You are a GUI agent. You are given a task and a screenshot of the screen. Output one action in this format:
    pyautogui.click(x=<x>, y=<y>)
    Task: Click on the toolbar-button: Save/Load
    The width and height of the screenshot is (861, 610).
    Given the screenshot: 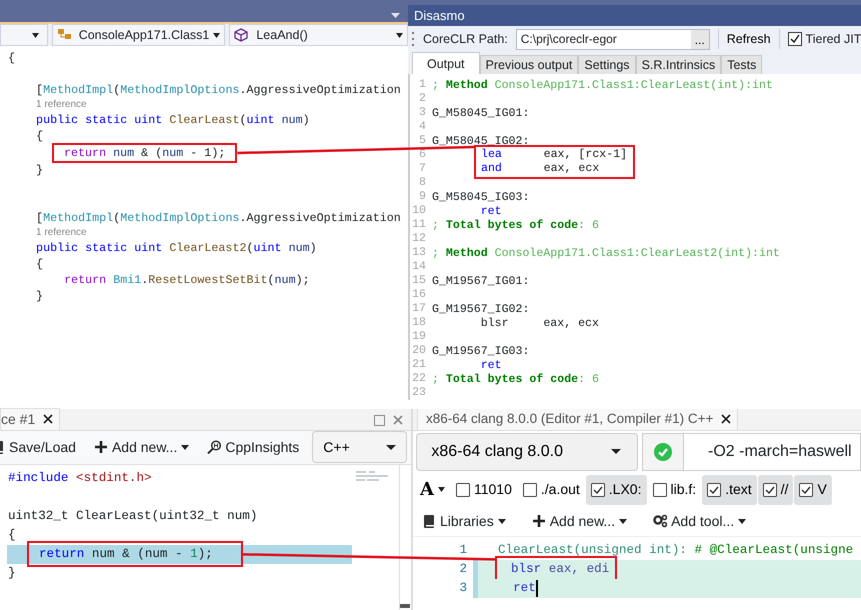 What is the action you would take?
    pyautogui.click(x=40, y=447)
    